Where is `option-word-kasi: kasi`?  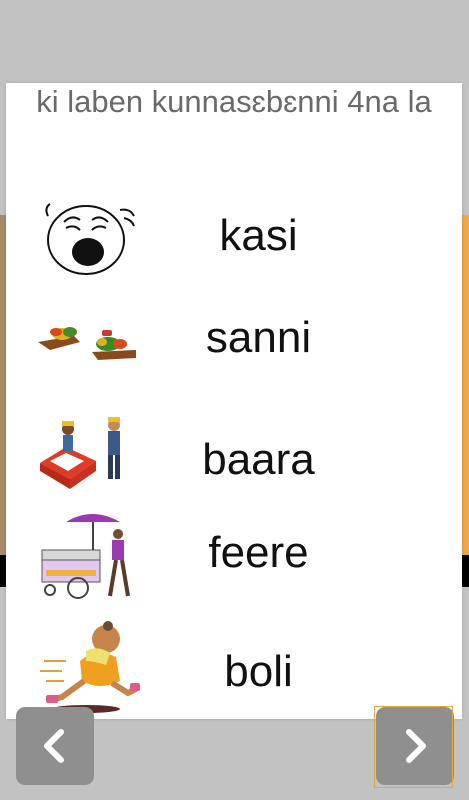
option-word-kasi: kasi is located at coordinates (258, 235).